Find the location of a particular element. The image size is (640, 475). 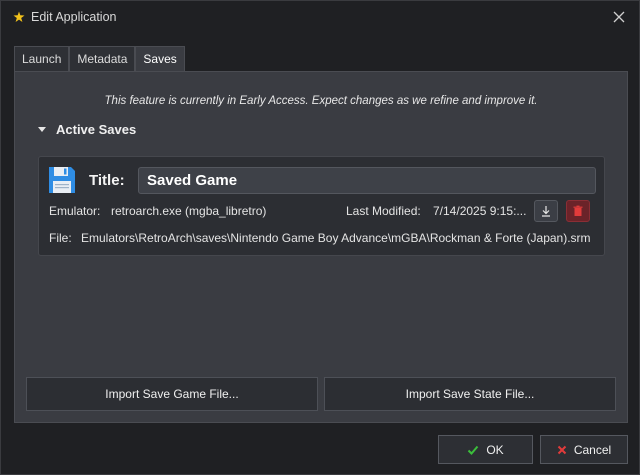

title-bar: Edit Application is located at coordinates (320, 17).